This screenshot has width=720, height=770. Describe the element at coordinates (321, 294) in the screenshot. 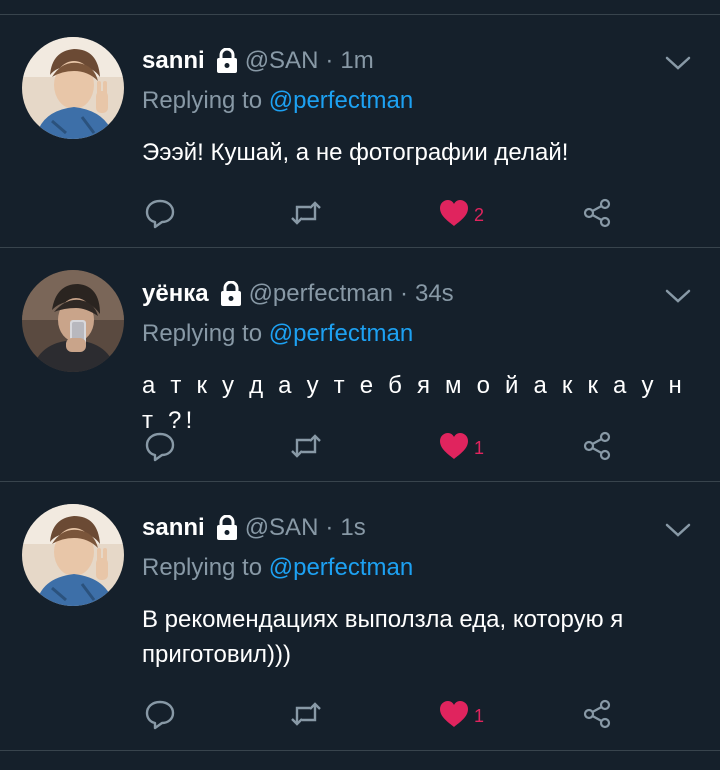

I see `user-handle: @perfectman` at that location.